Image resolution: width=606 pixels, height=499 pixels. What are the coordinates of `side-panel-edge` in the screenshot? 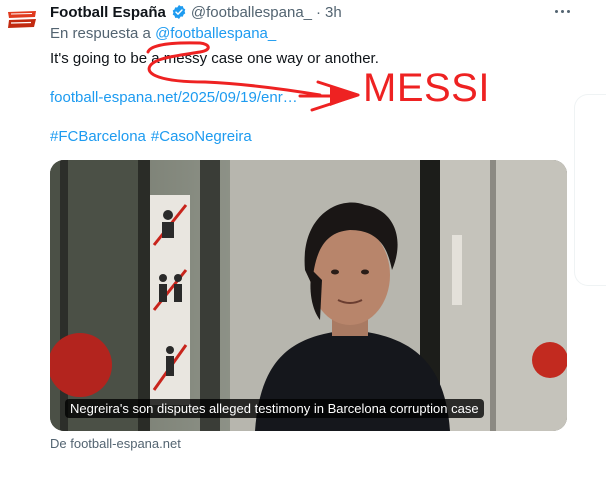 It's located at (590, 190).